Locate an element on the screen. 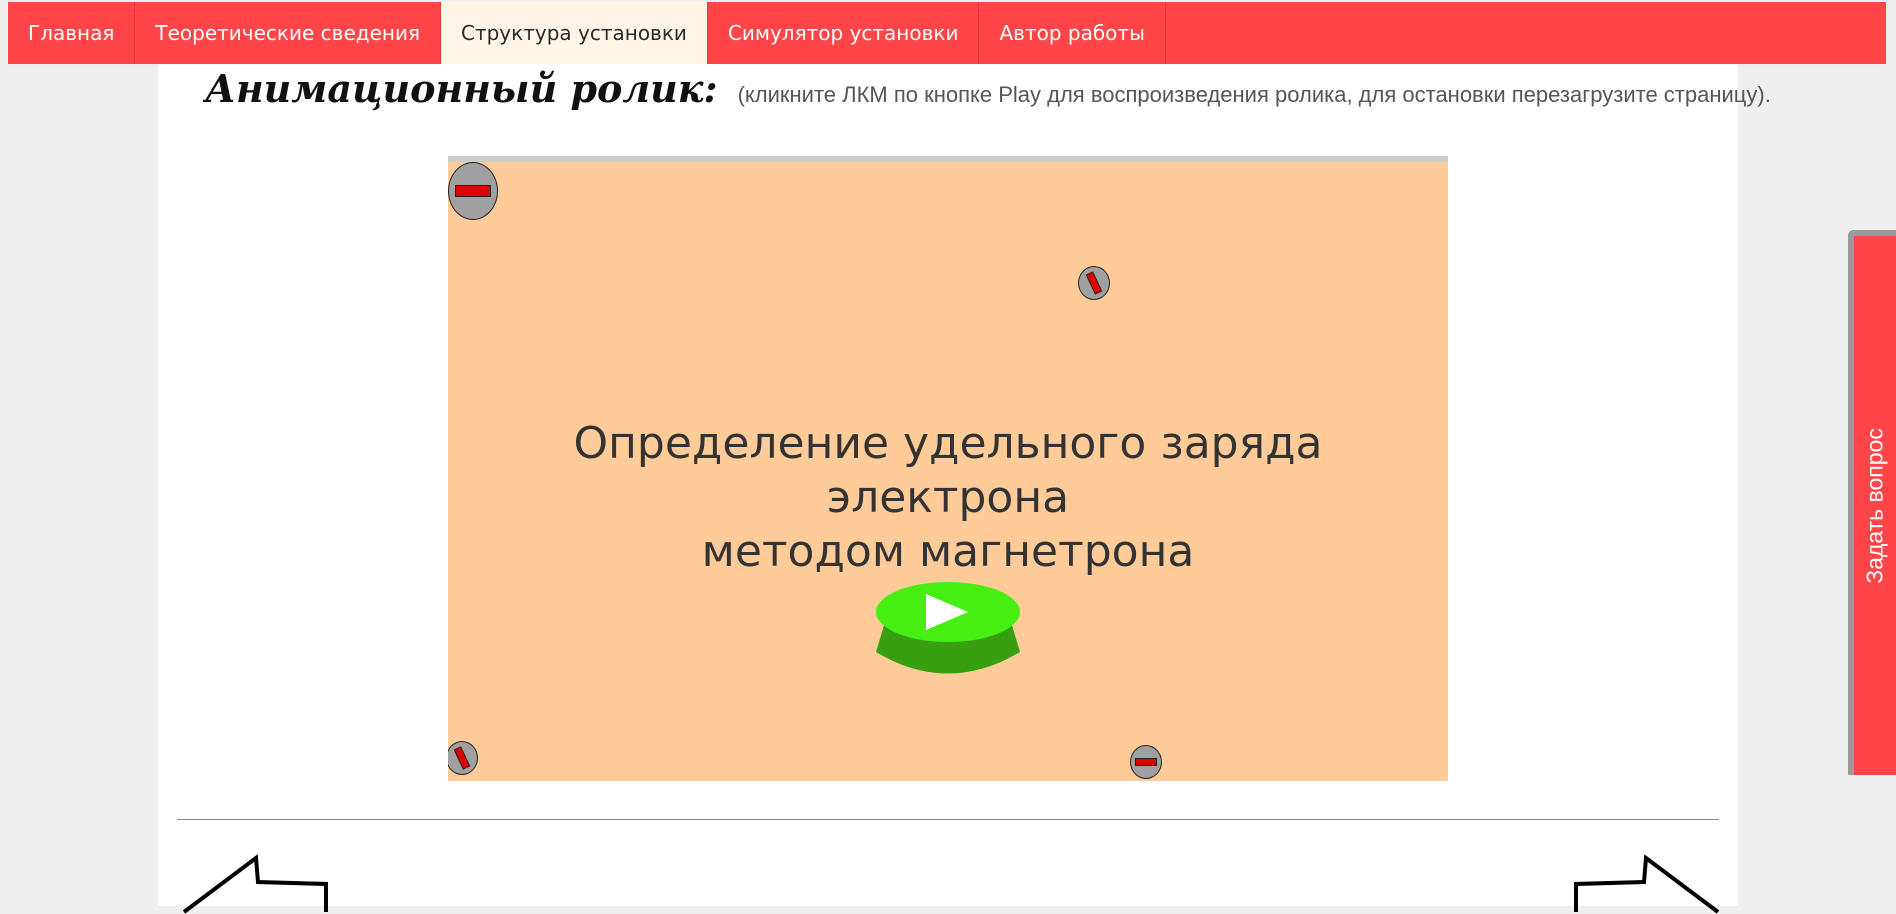  ask-question-tab: Задать вопрос is located at coordinates (1872, 502).